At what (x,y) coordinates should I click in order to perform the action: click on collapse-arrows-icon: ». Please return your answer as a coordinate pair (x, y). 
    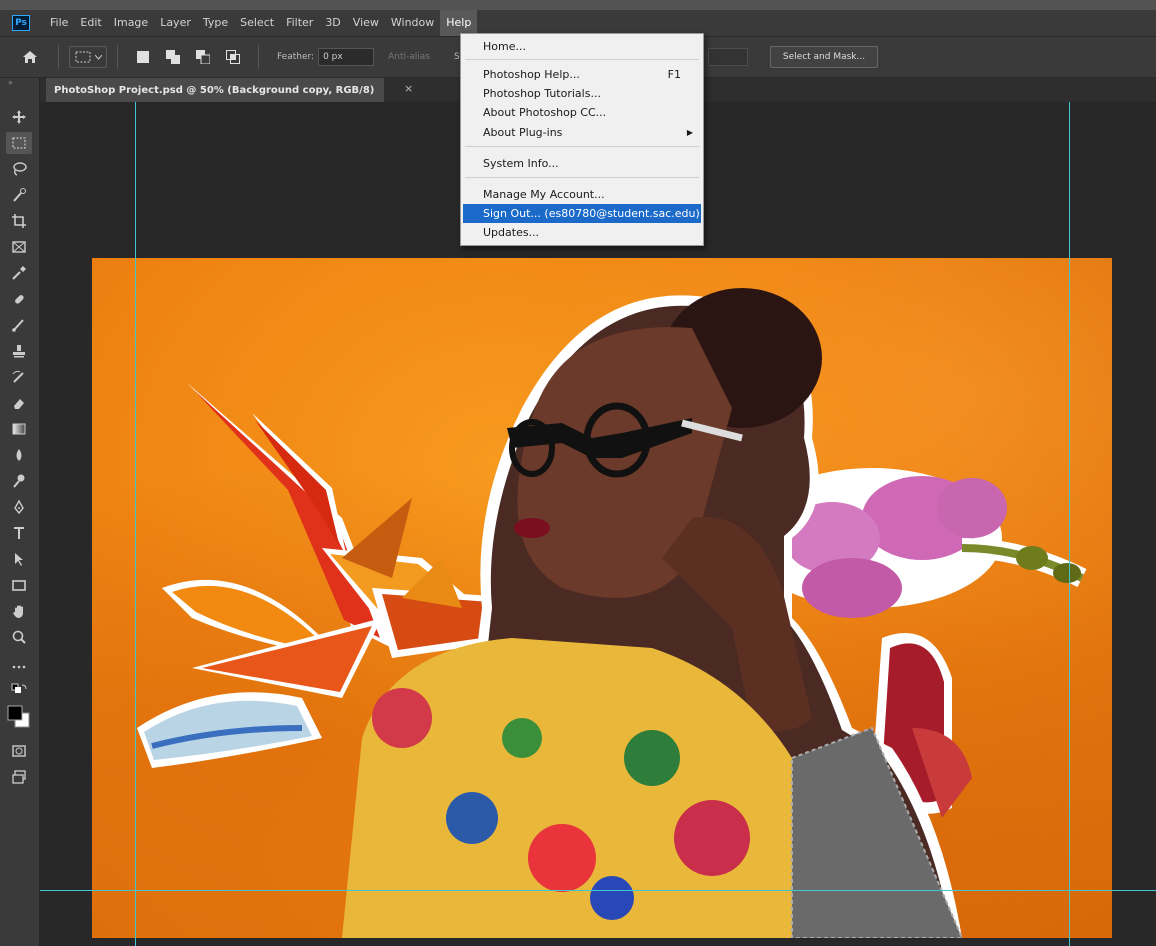
    Looking at the image, I should click on (10, 82).